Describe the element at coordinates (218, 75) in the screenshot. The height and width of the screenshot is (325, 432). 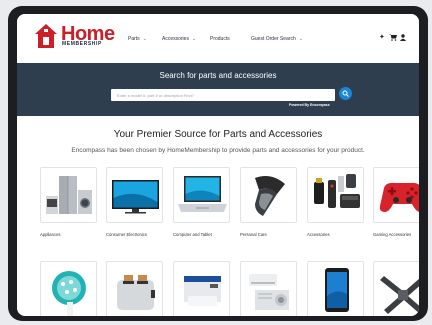
I see `search-title: Search for parts and accessories` at that location.